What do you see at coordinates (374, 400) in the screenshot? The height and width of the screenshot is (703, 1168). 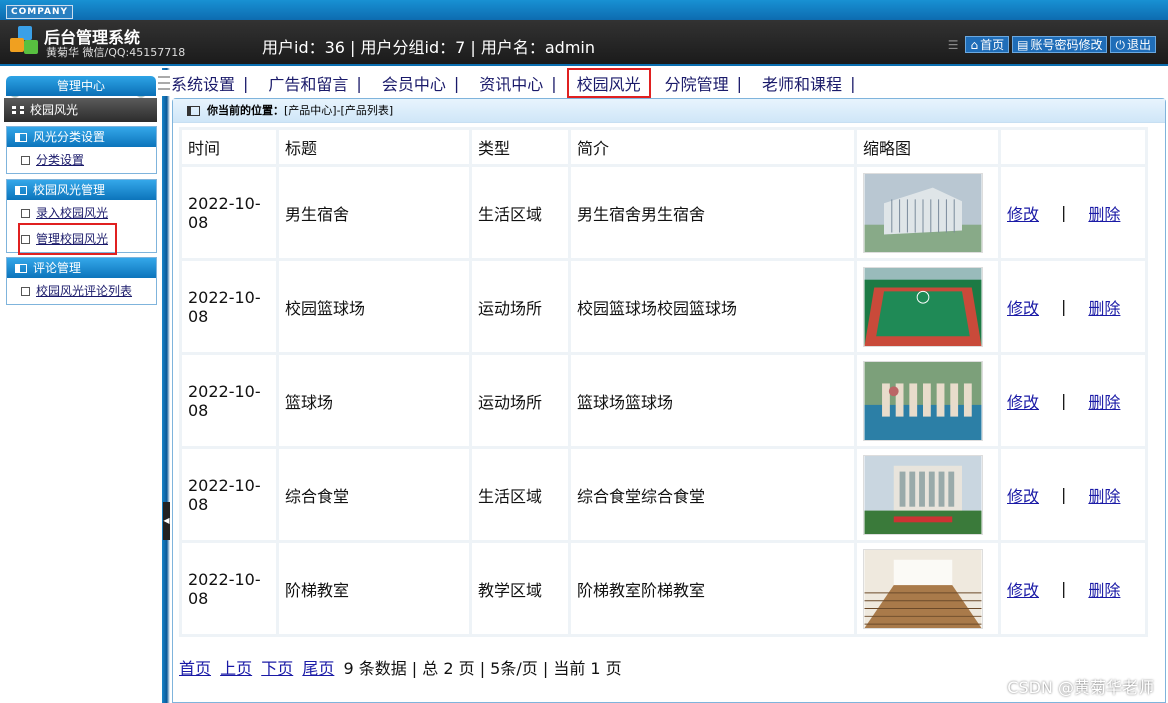 I see `cell-title: 篮球场` at bounding box center [374, 400].